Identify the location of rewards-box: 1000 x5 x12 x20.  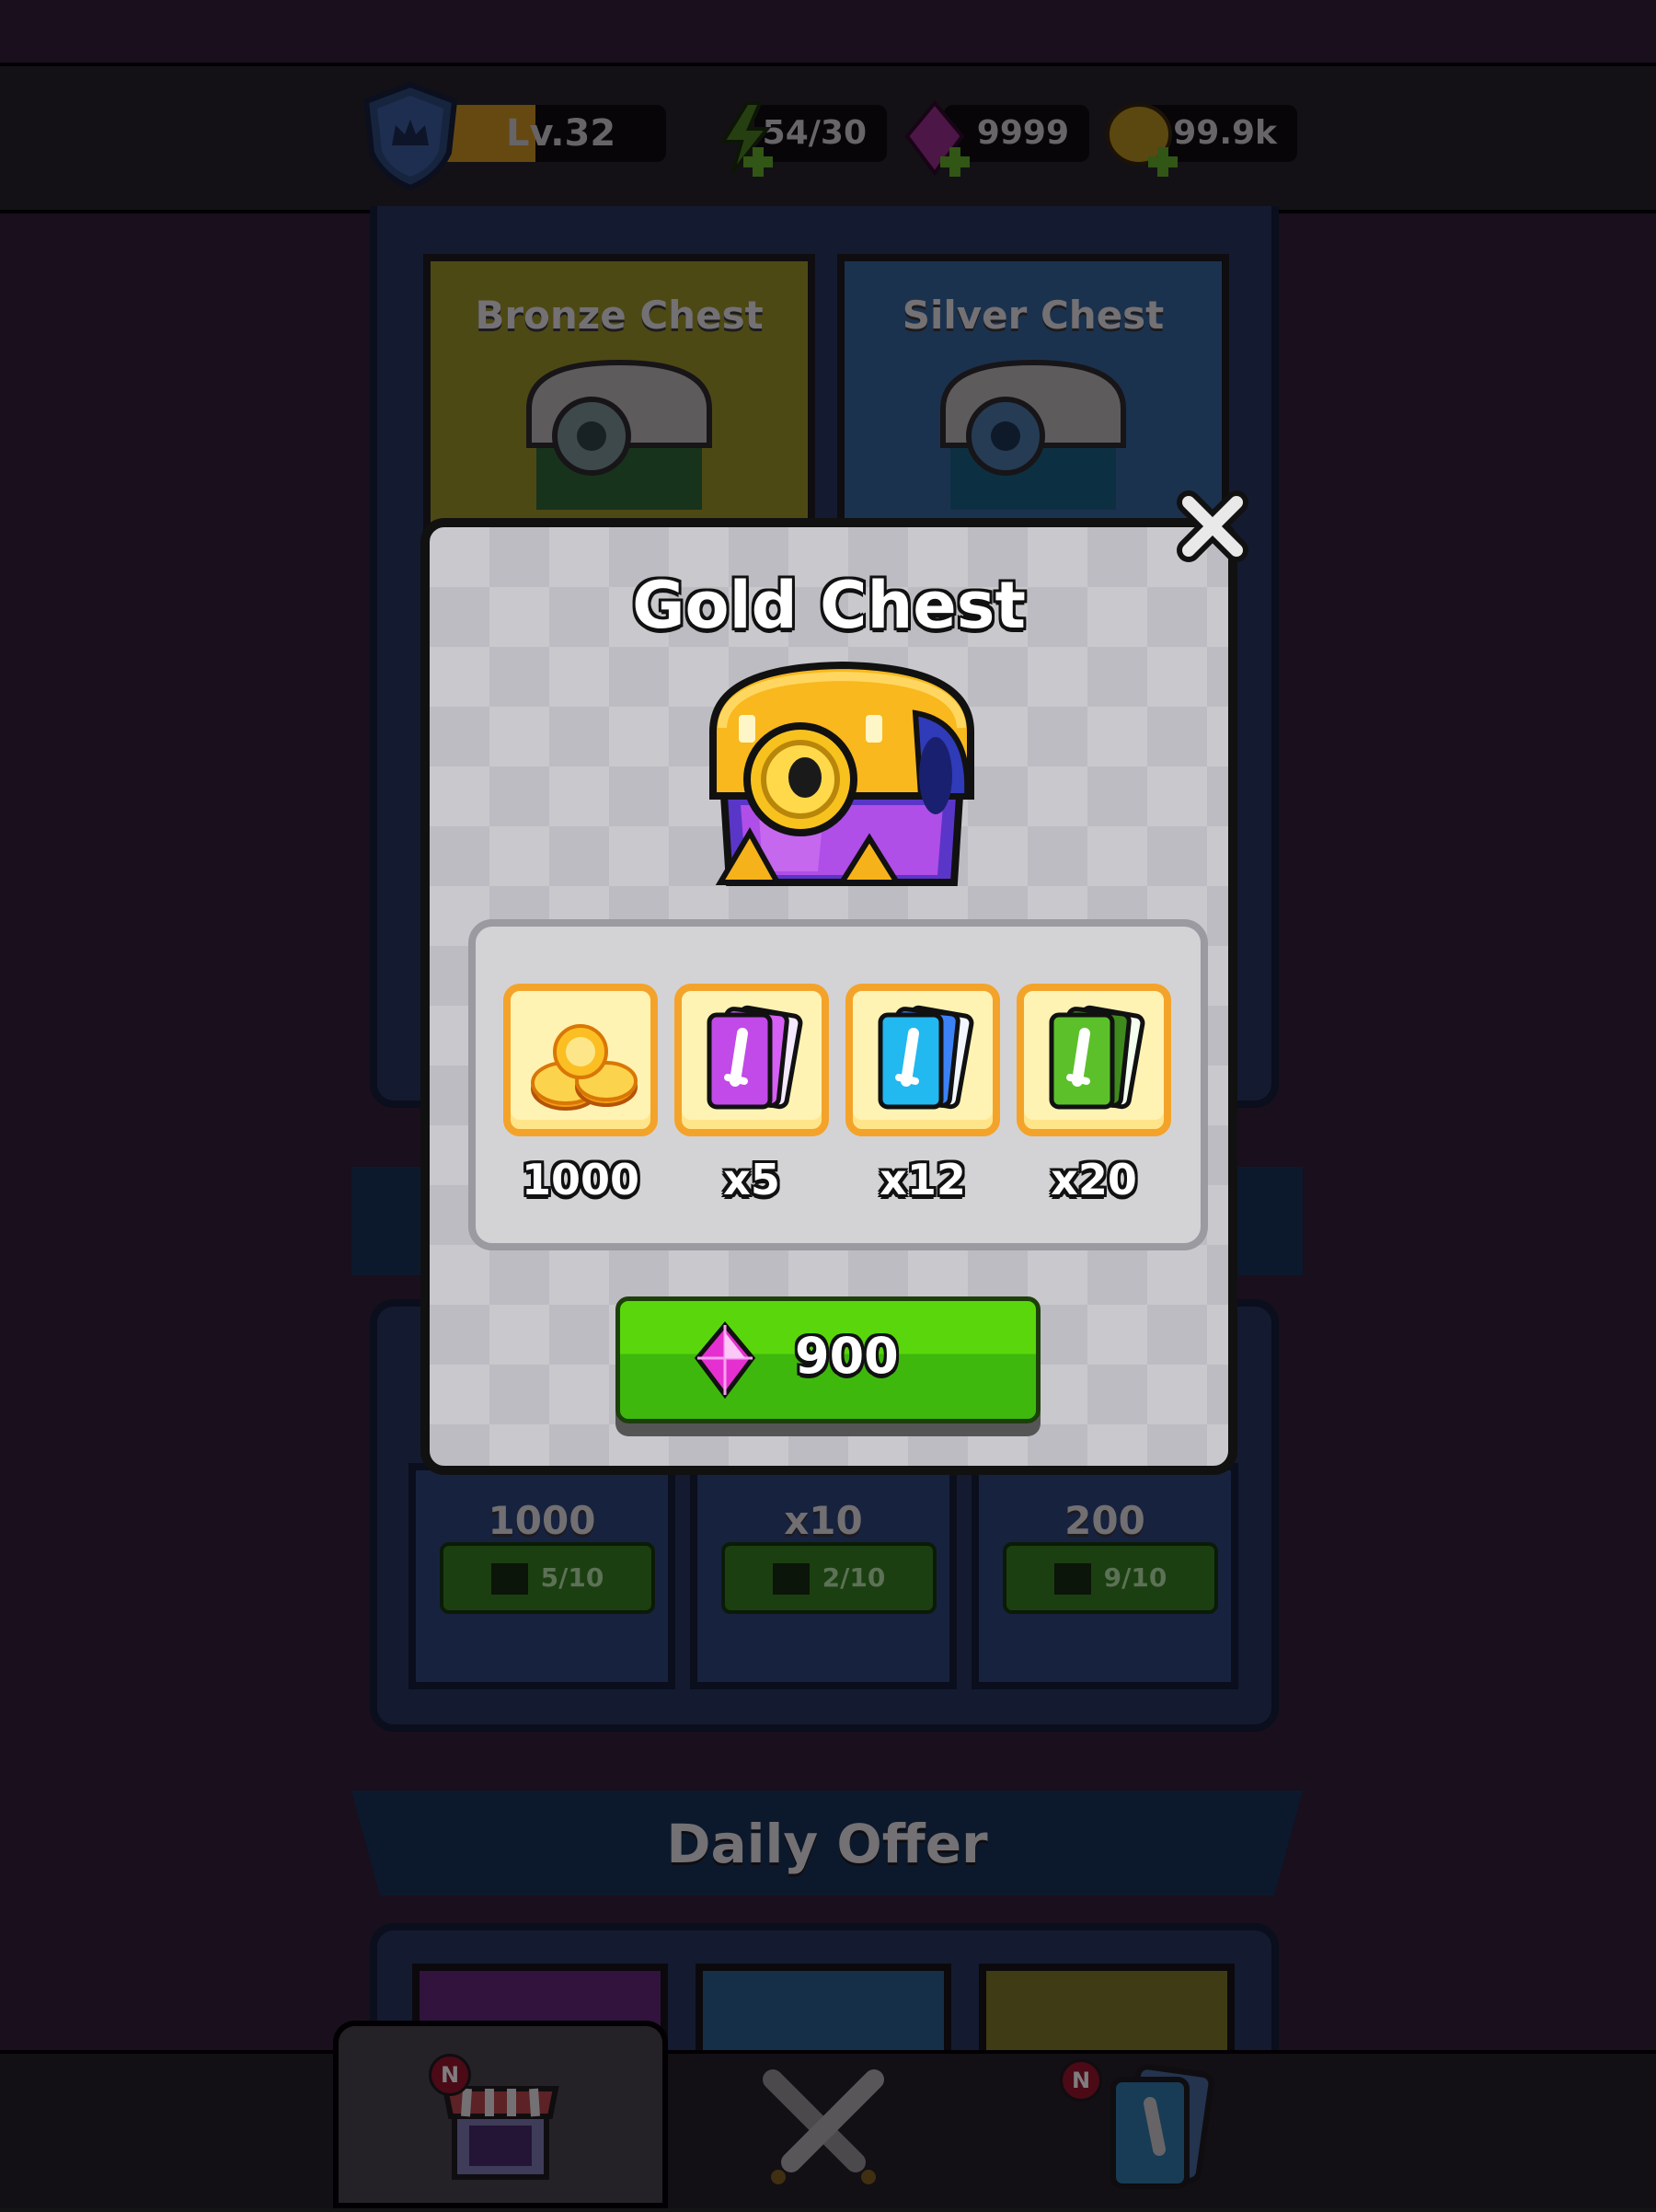
(838, 1084).